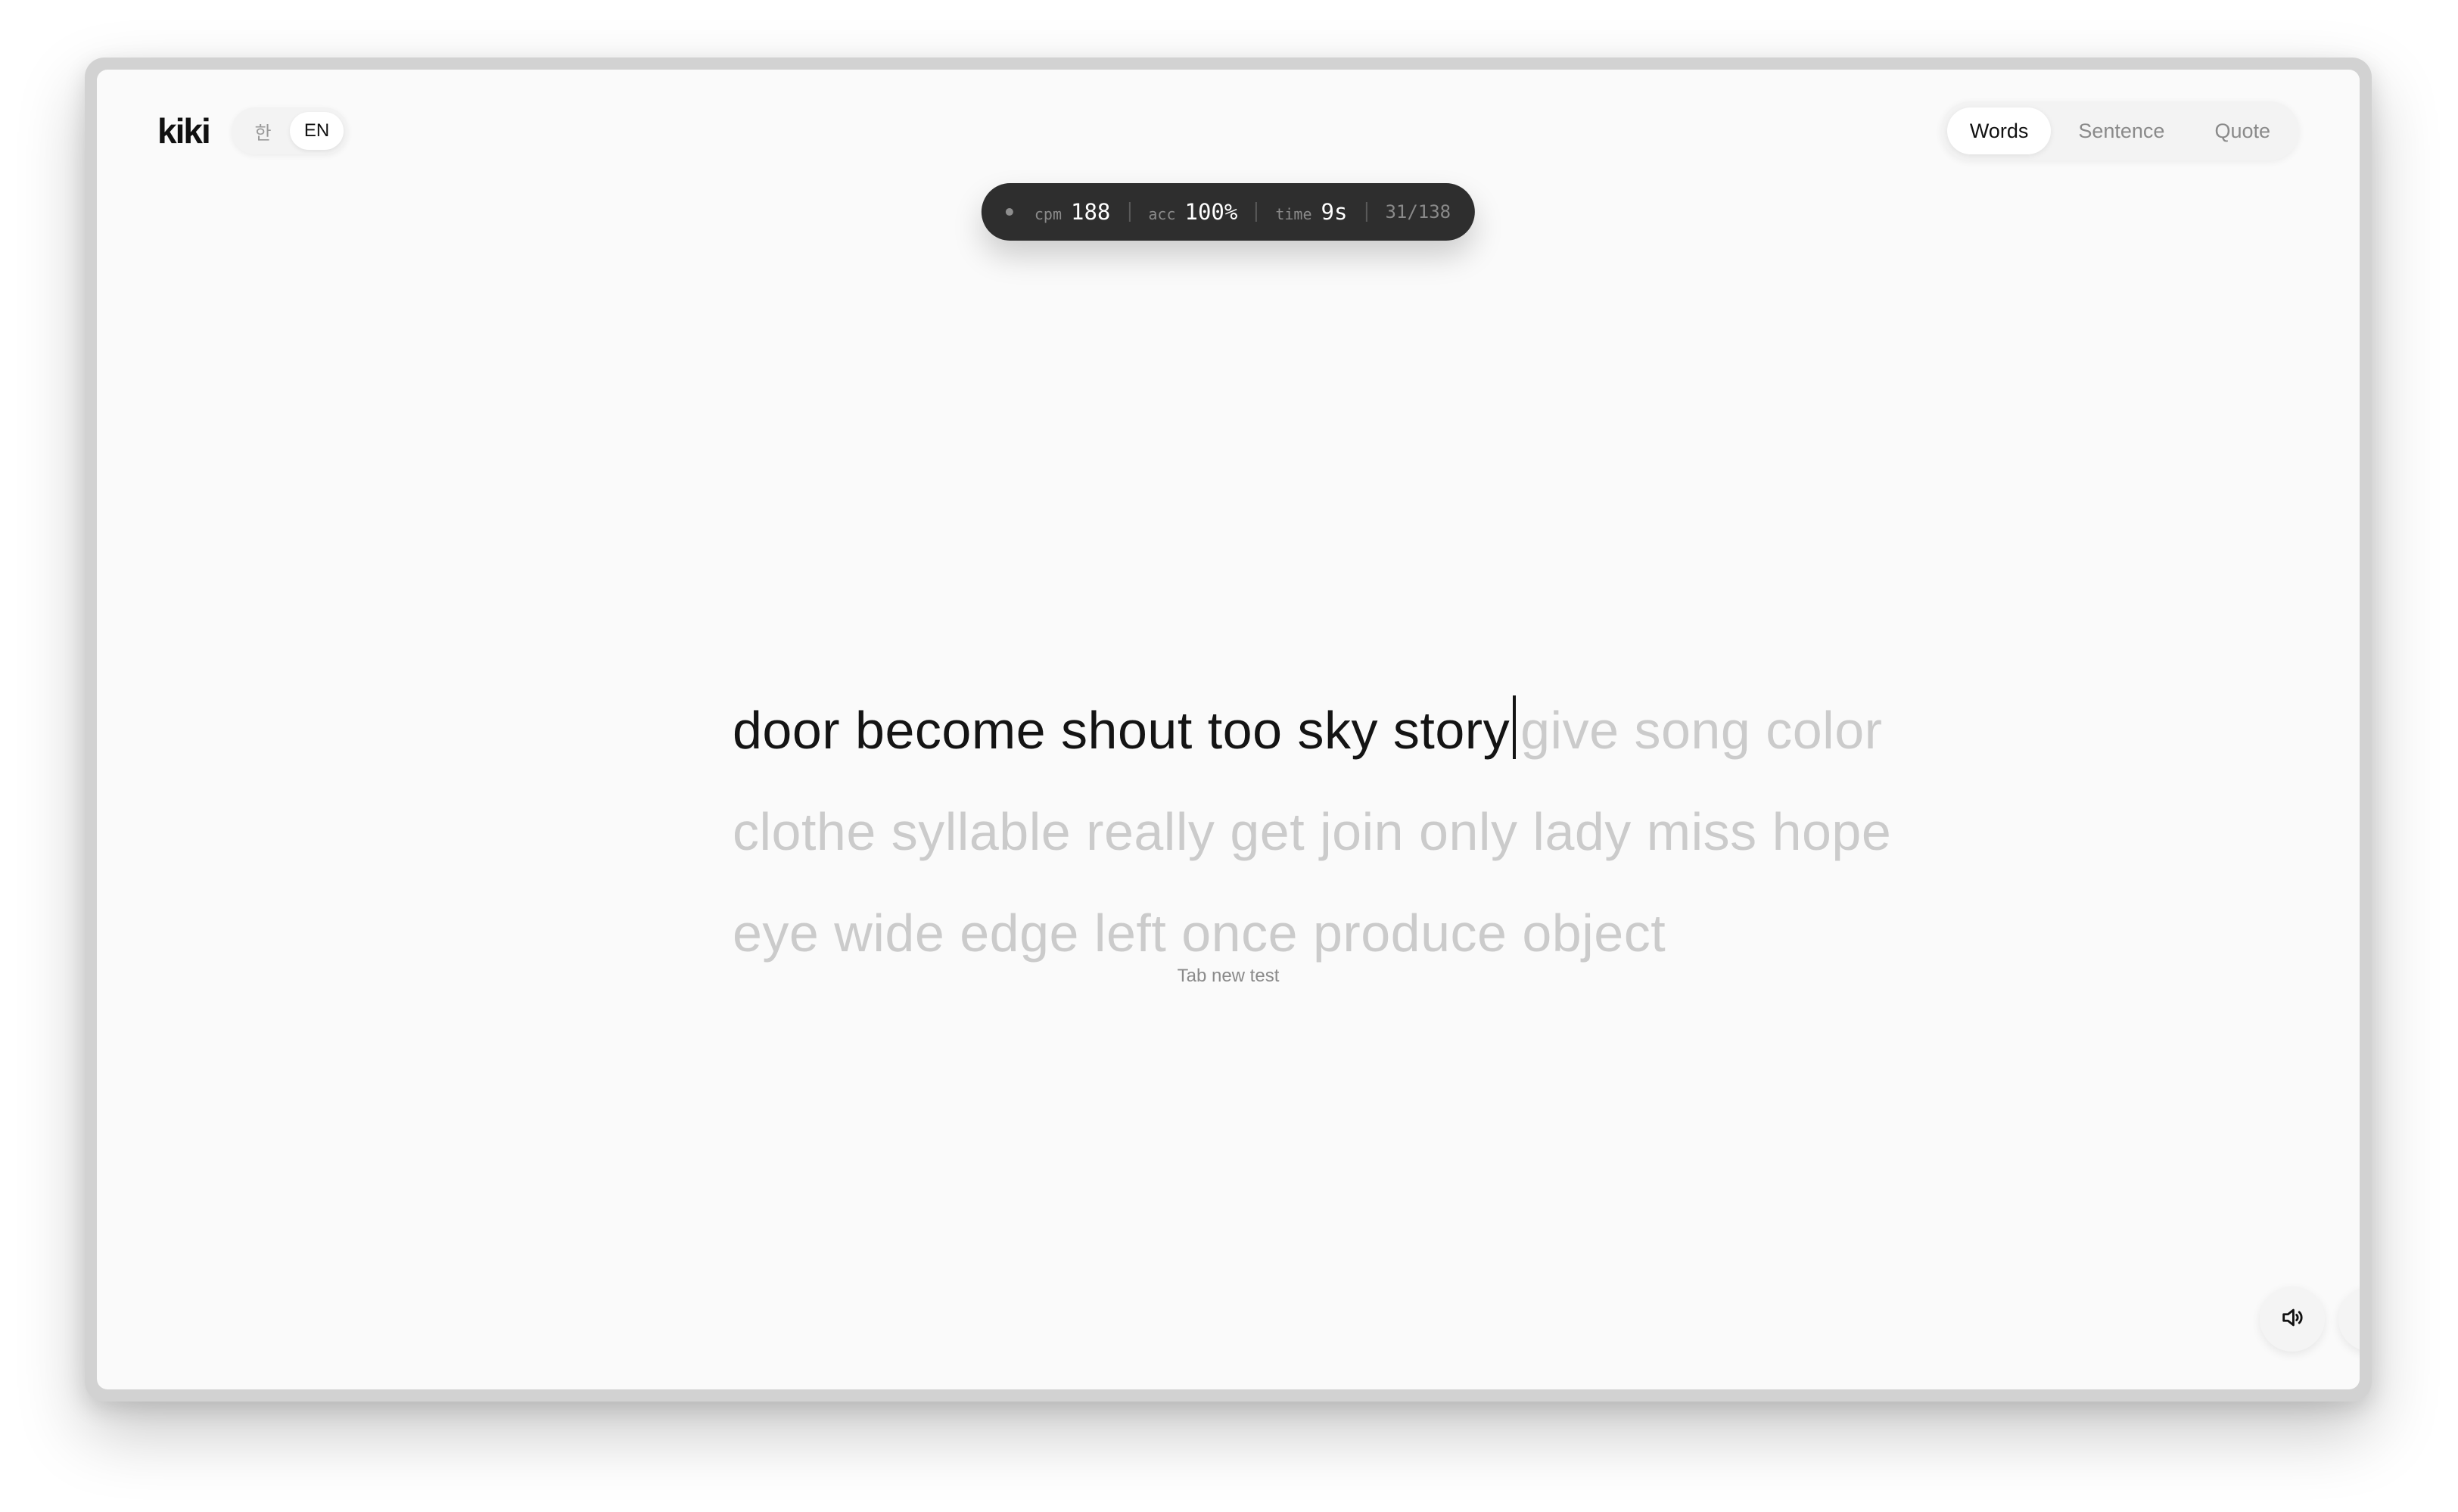 The width and height of the screenshot is (2458, 1512). I want to click on tab-sentence: Sentence, so click(2121, 130).